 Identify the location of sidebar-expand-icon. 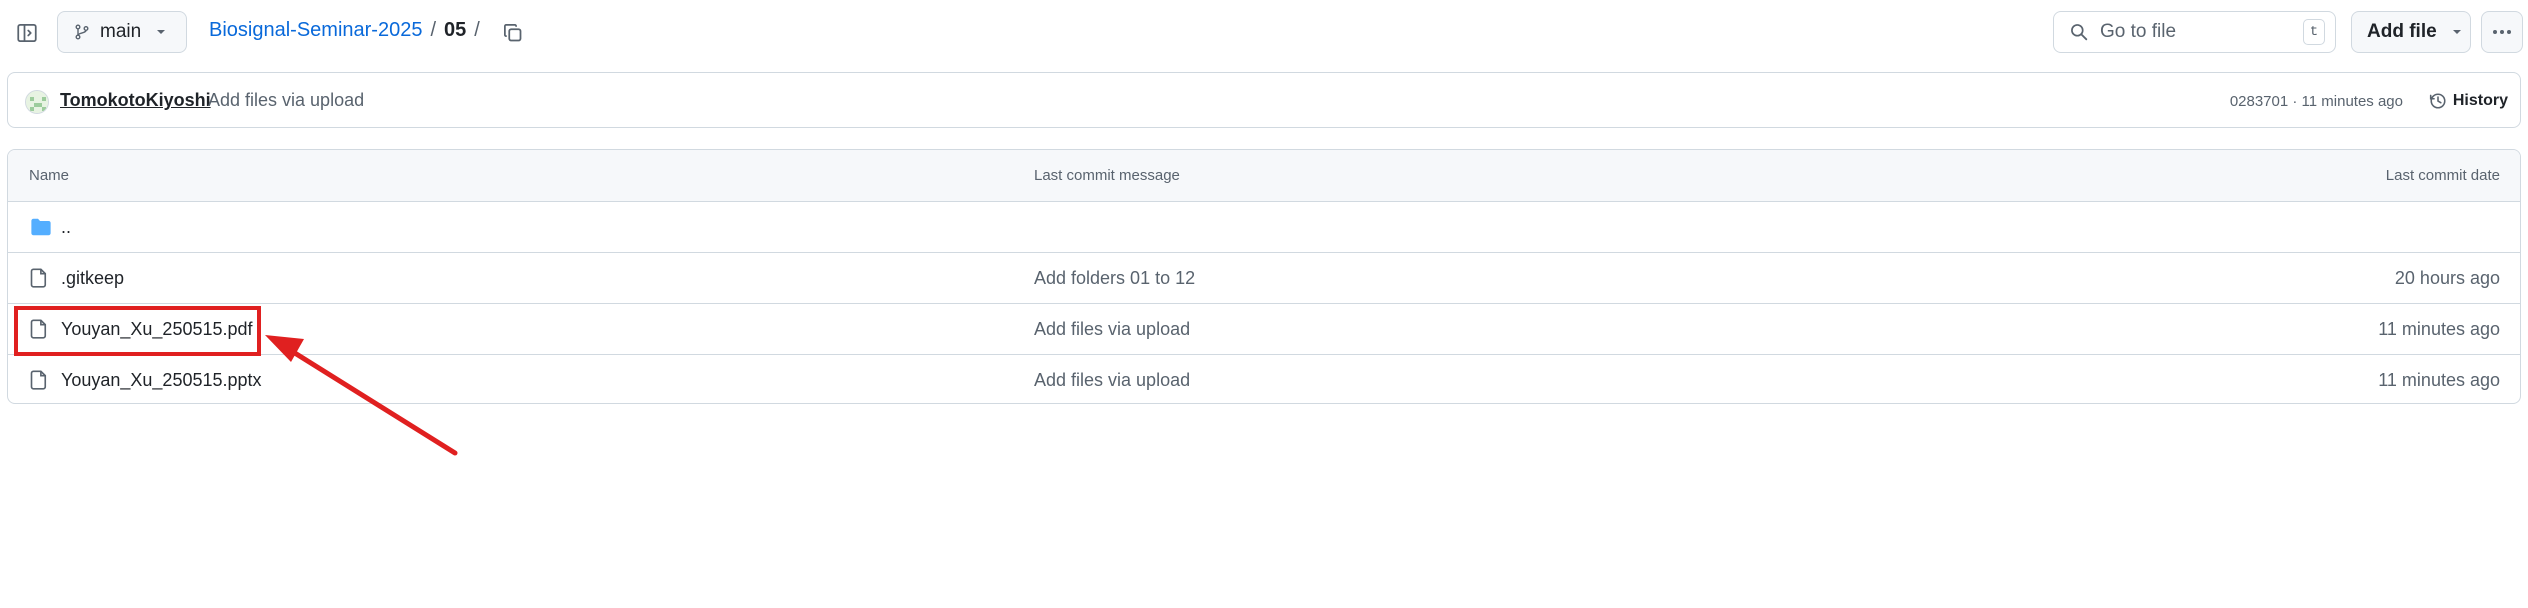
(27, 33).